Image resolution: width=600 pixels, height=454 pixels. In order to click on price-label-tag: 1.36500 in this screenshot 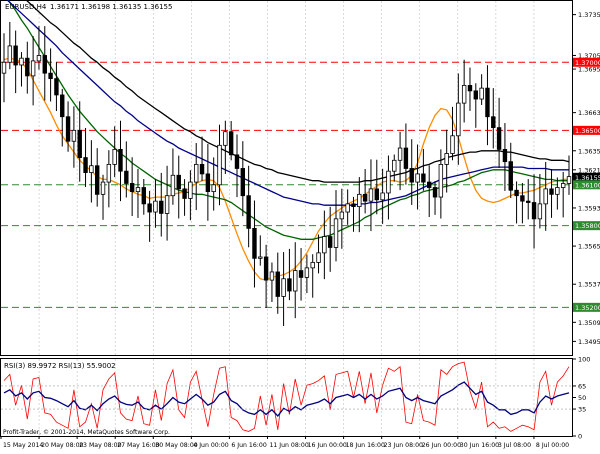, I will do `click(586, 130)`.